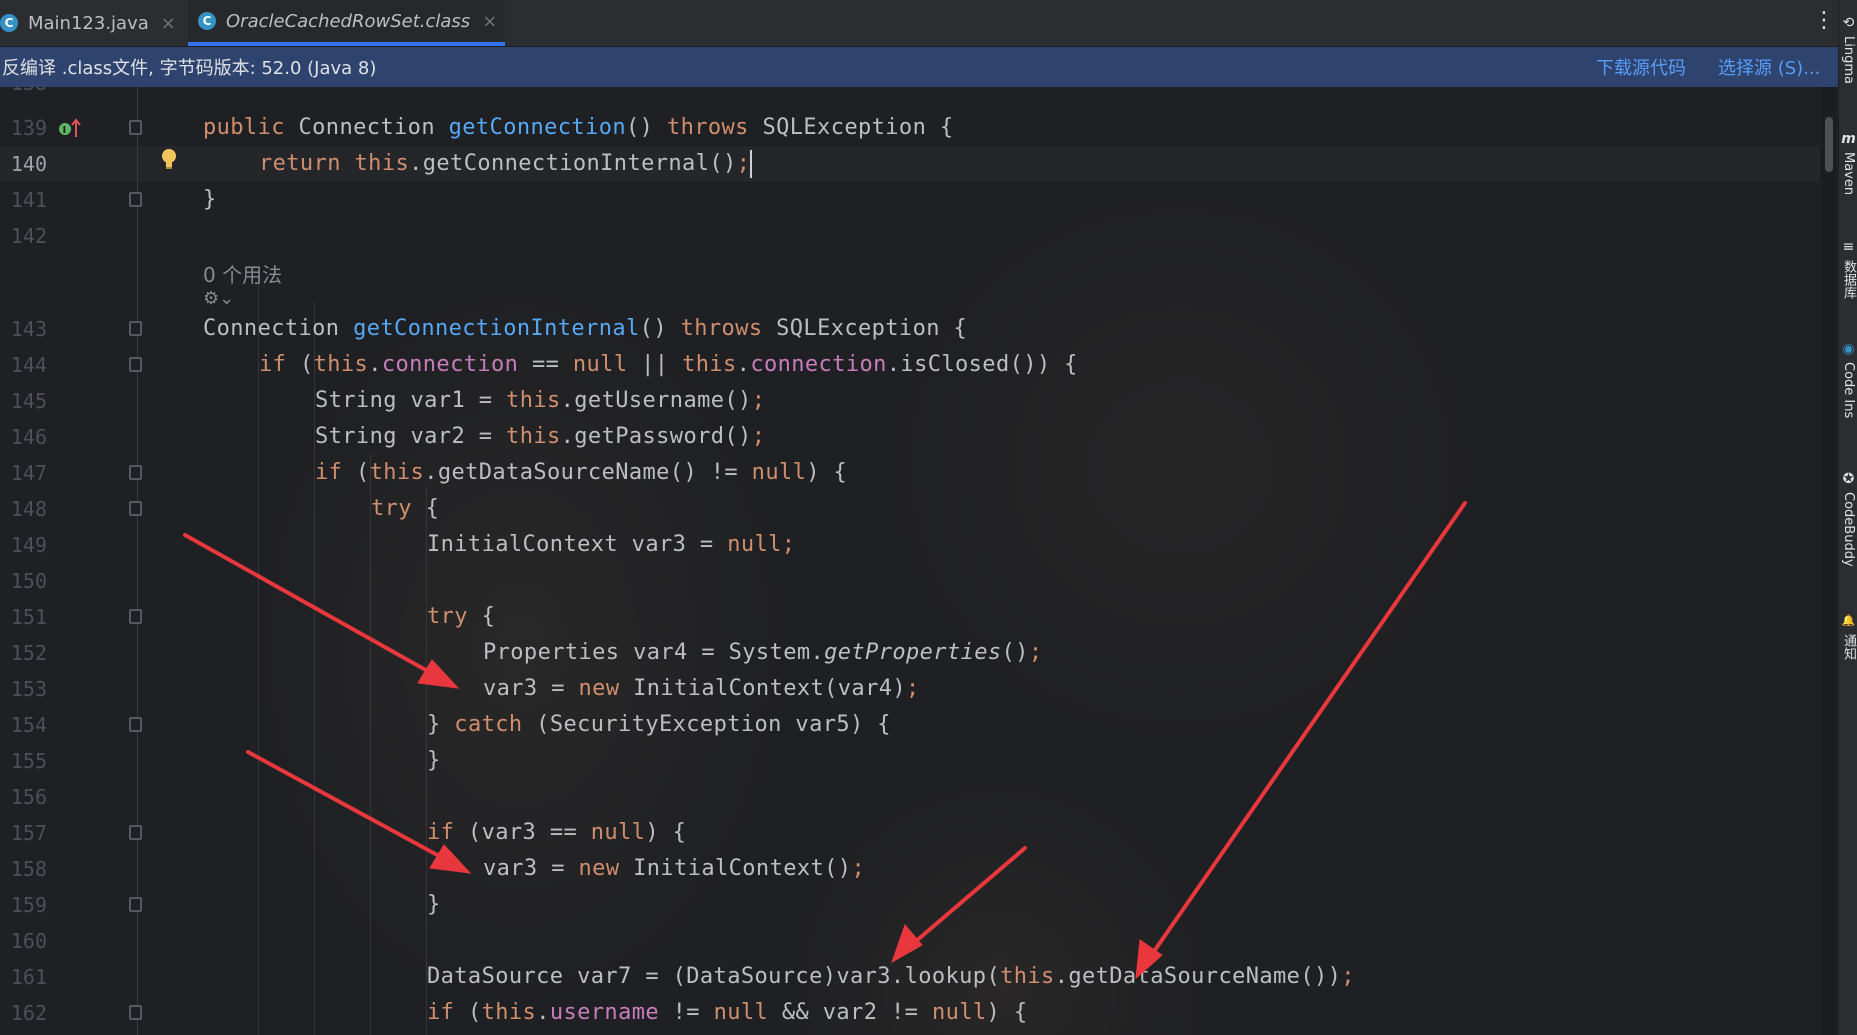 The image size is (1857, 1035). Describe the element at coordinates (1848, 379) in the screenshot. I see `tool-window-code-ins: ◉ Code Ins` at that location.